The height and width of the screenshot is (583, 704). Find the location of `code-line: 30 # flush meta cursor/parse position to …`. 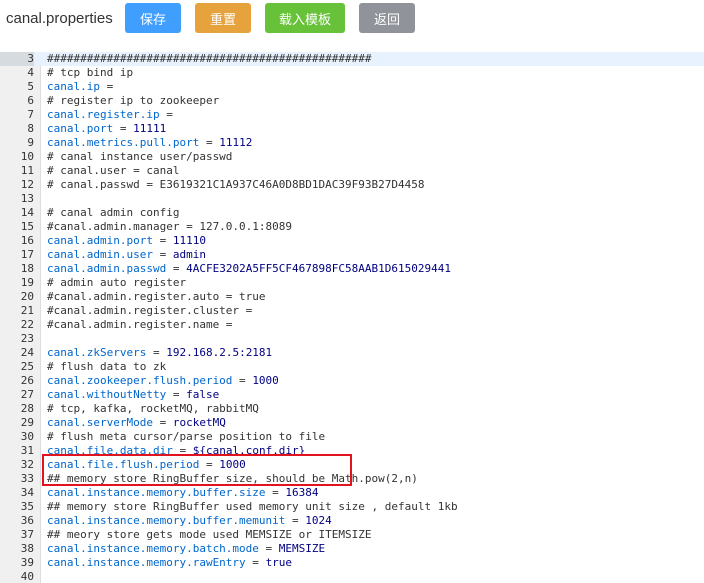

code-line: 30 # flush meta cursor/parse position to … is located at coordinates (352, 437).